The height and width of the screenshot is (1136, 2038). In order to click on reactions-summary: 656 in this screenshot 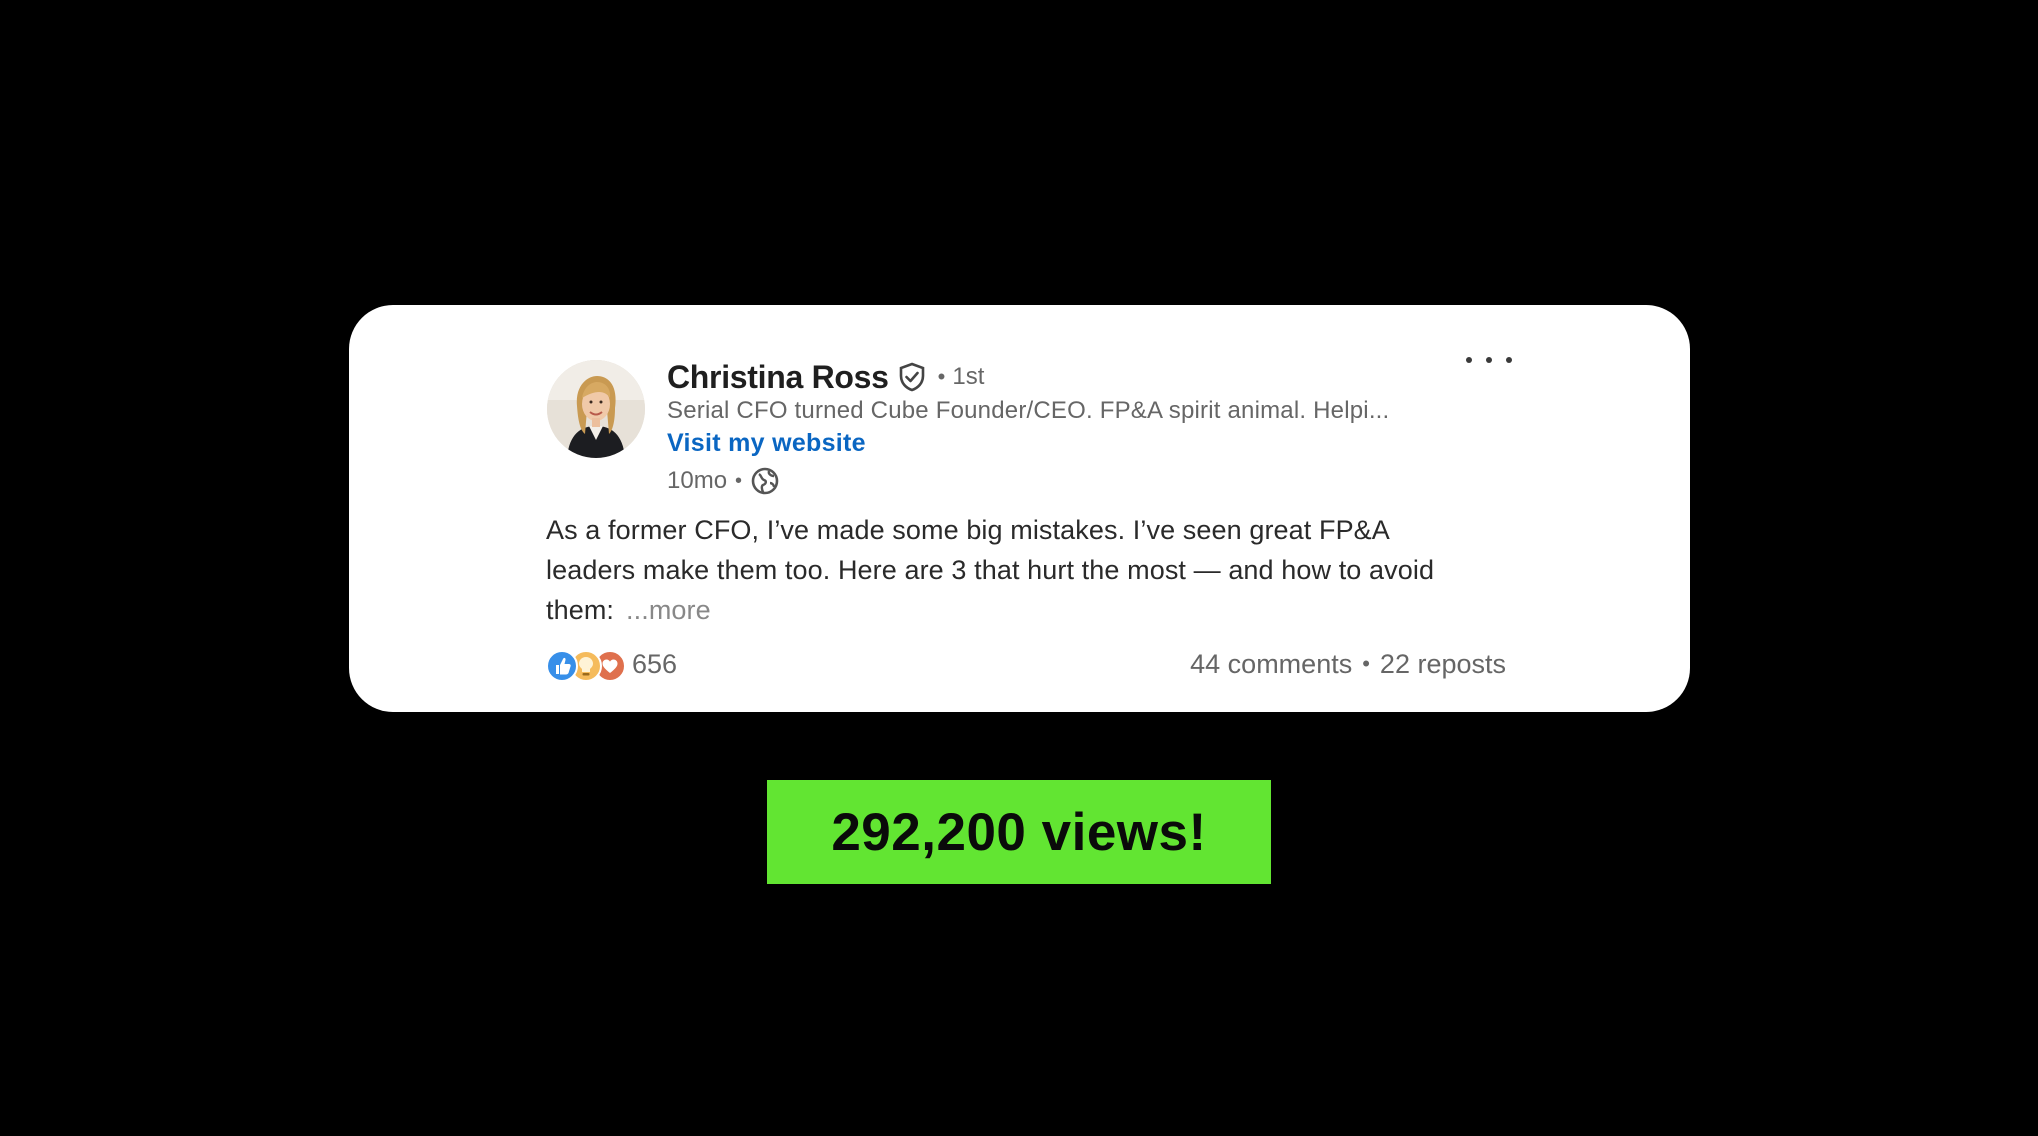, I will do `click(611, 664)`.